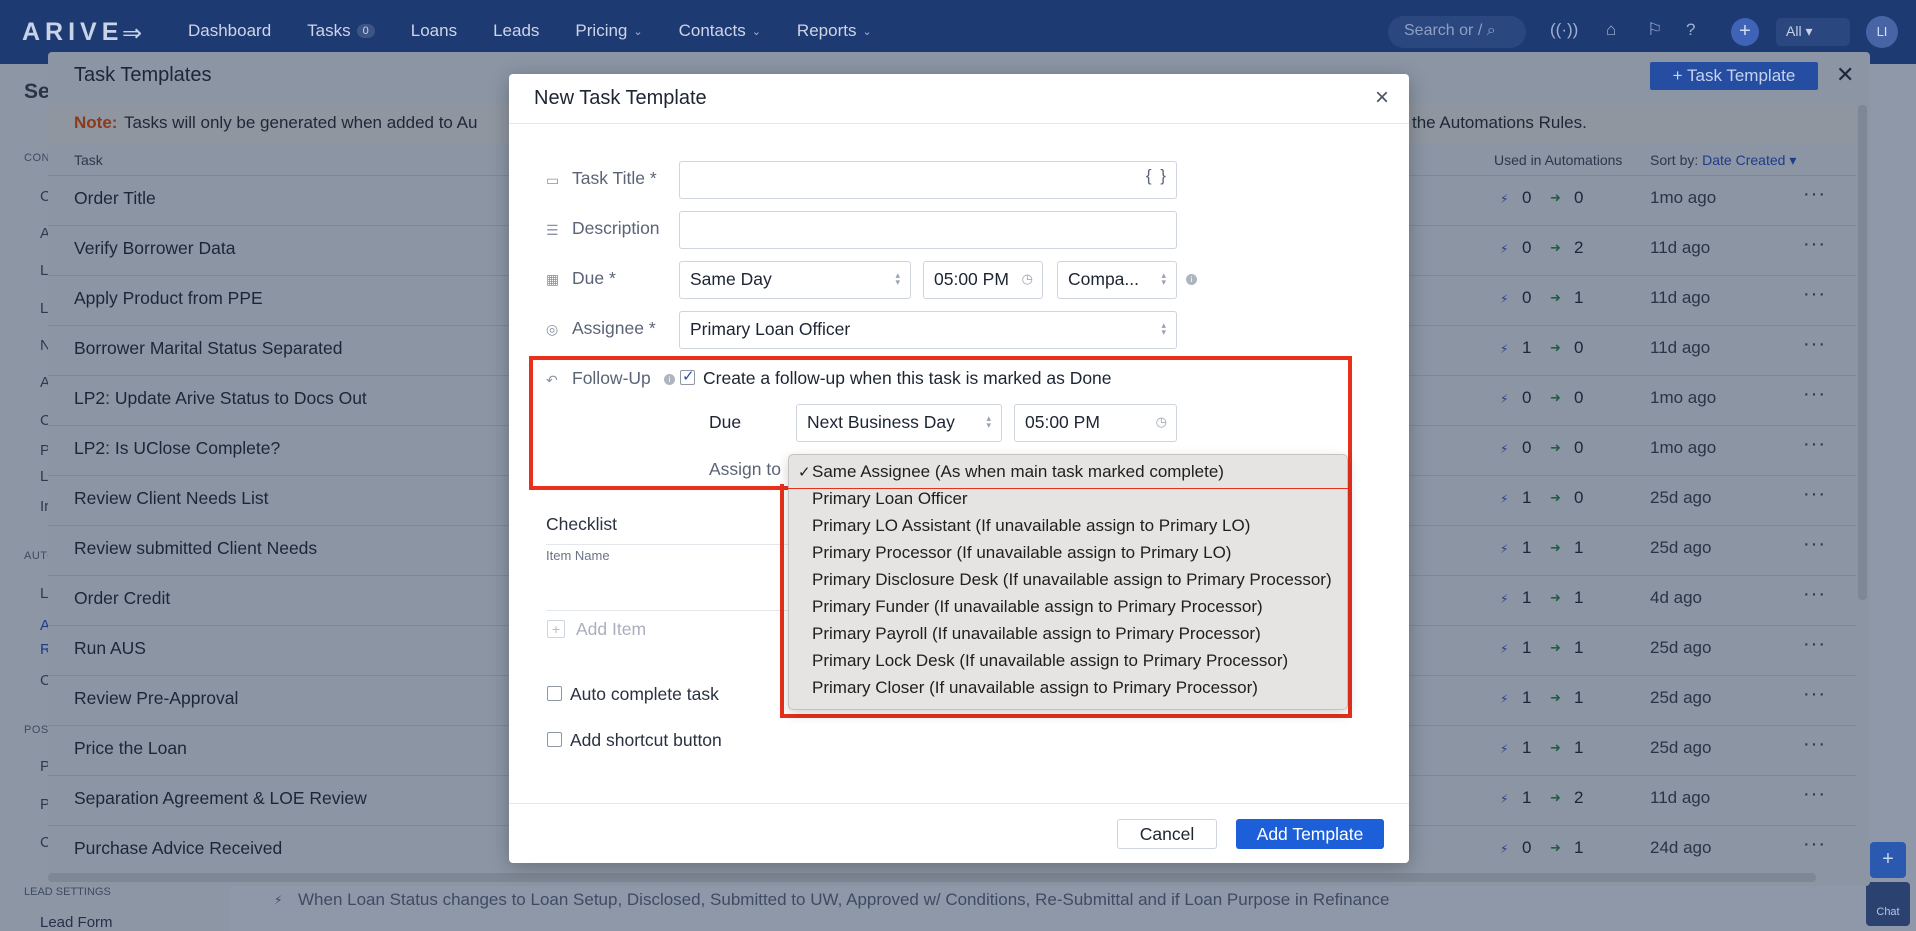  Describe the element at coordinates (554, 693) in the screenshot. I see `auto-complete-checkbox` at that location.